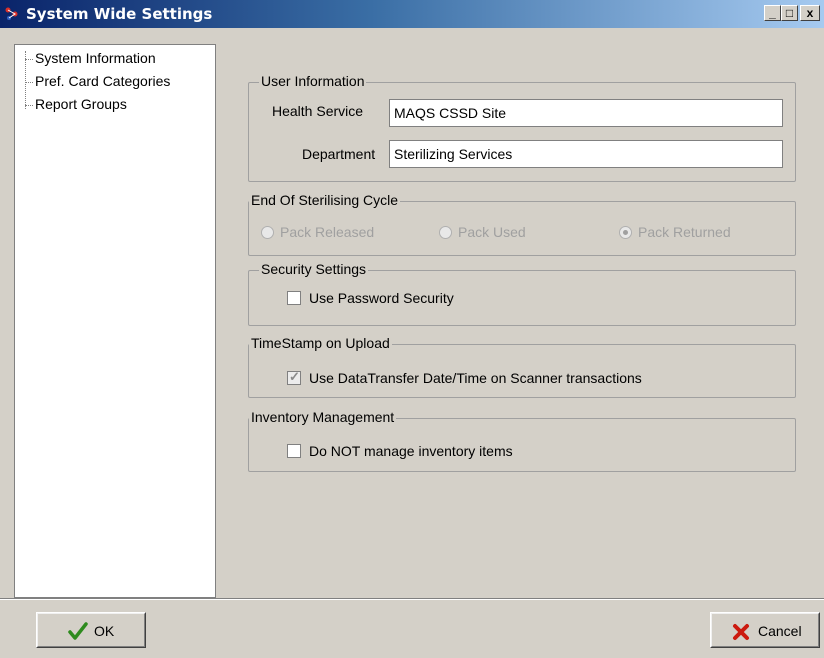 The width and height of the screenshot is (824, 658). Describe the element at coordinates (339, 154) in the screenshot. I see `department-label: Department` at that location.